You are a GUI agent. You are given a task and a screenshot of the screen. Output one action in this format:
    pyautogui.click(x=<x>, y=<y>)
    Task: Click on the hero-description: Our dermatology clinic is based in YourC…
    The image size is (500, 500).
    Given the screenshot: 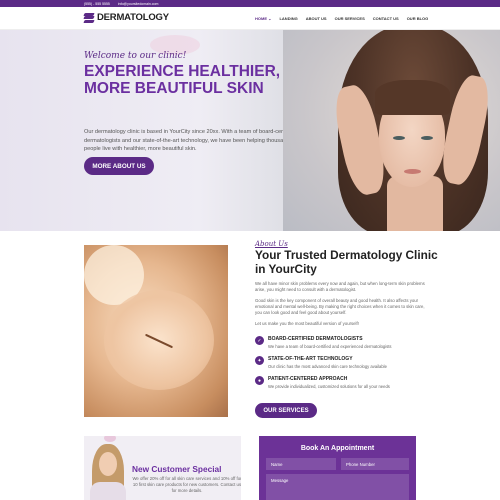 What is the action you would take?
    pyautogui.click(x=191, y=140)
    